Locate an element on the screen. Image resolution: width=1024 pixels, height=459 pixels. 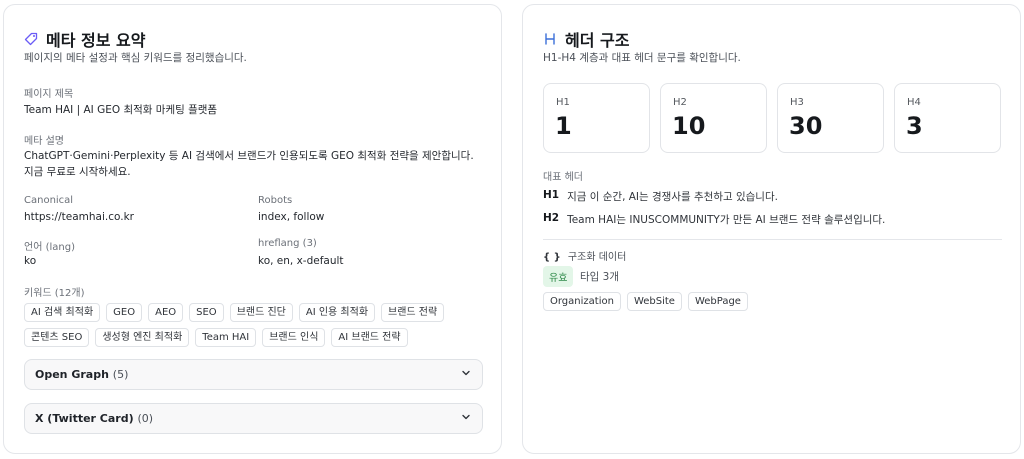
keyword-chip: Team HAI is located at coordinates (226, 337).